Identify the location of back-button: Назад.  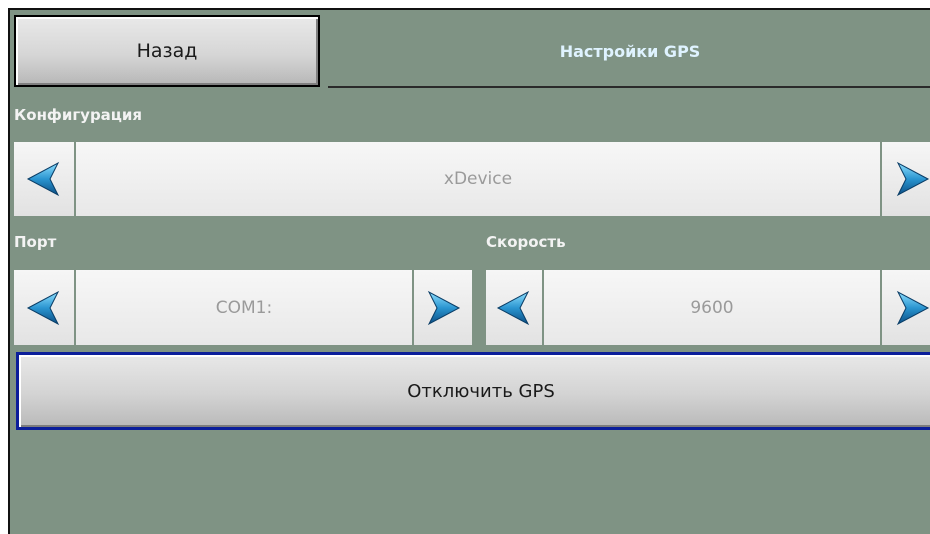
(167, 51).